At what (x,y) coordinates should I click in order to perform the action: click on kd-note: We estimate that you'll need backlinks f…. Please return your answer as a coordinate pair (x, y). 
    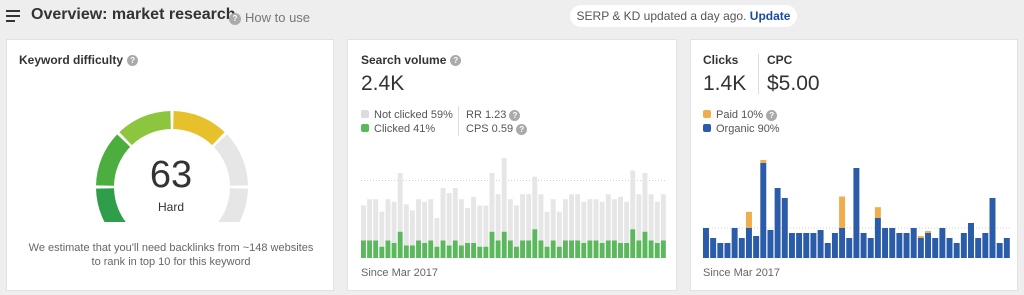
    Looking at the image, I should click on (171, 255).